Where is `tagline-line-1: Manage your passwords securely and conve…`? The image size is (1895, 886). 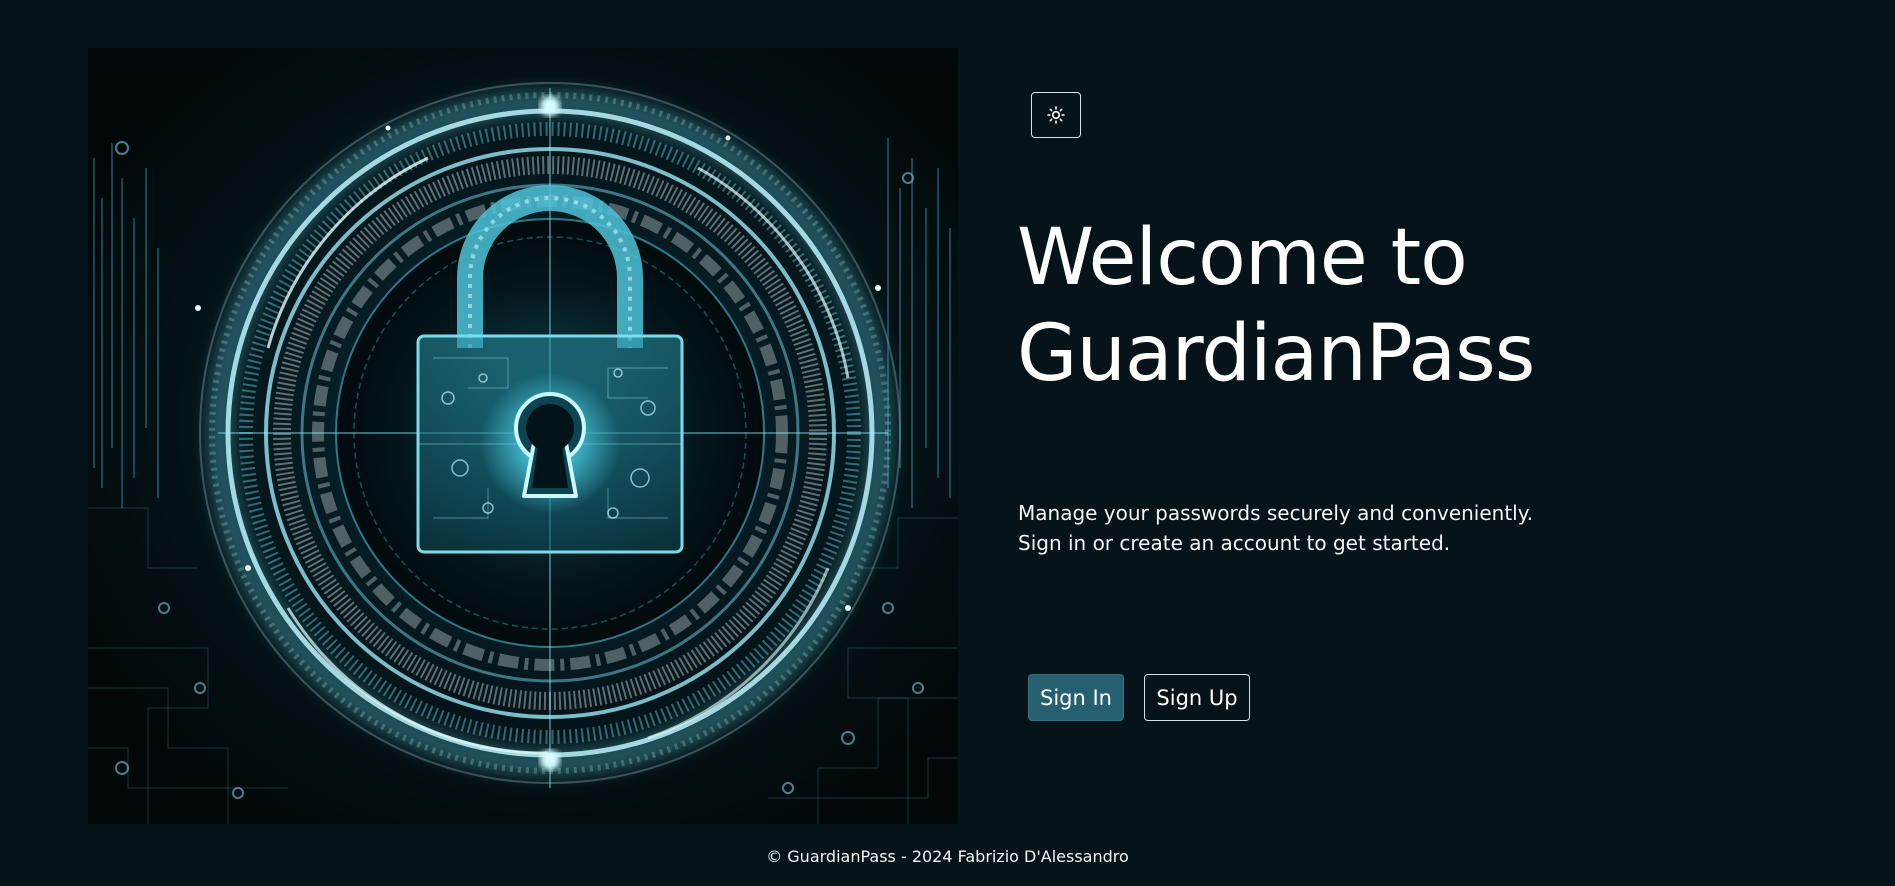 tagline-line-1: Manage your passwords securely and conve… is located at coordinates (1276, 513).